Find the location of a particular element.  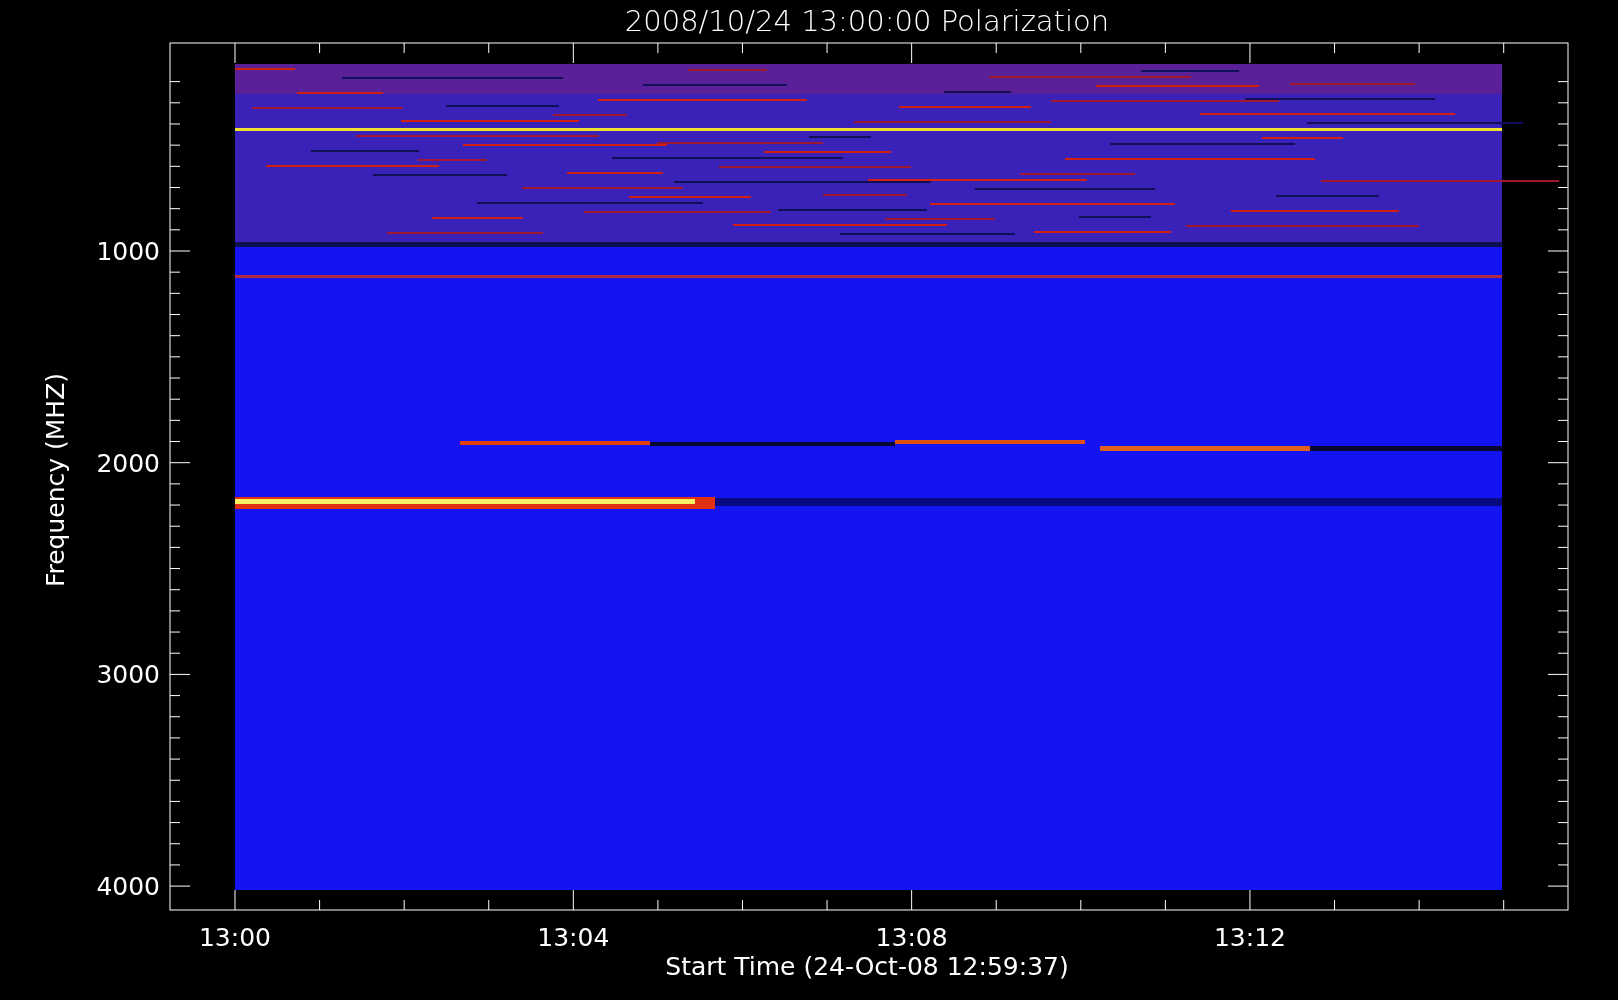

x-tick-label: 13:00 is located at coordinates (235, 937).